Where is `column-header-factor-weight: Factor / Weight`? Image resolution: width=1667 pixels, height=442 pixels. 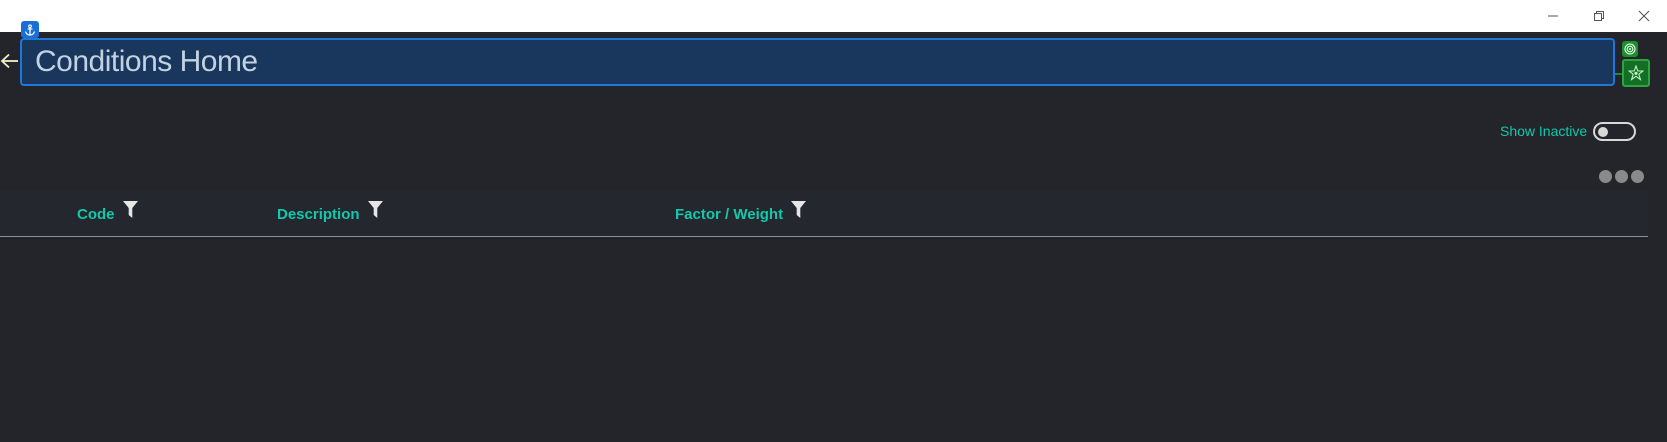 column-header-factor-weight: Factor / Weight is located at coordinates (741, 213).